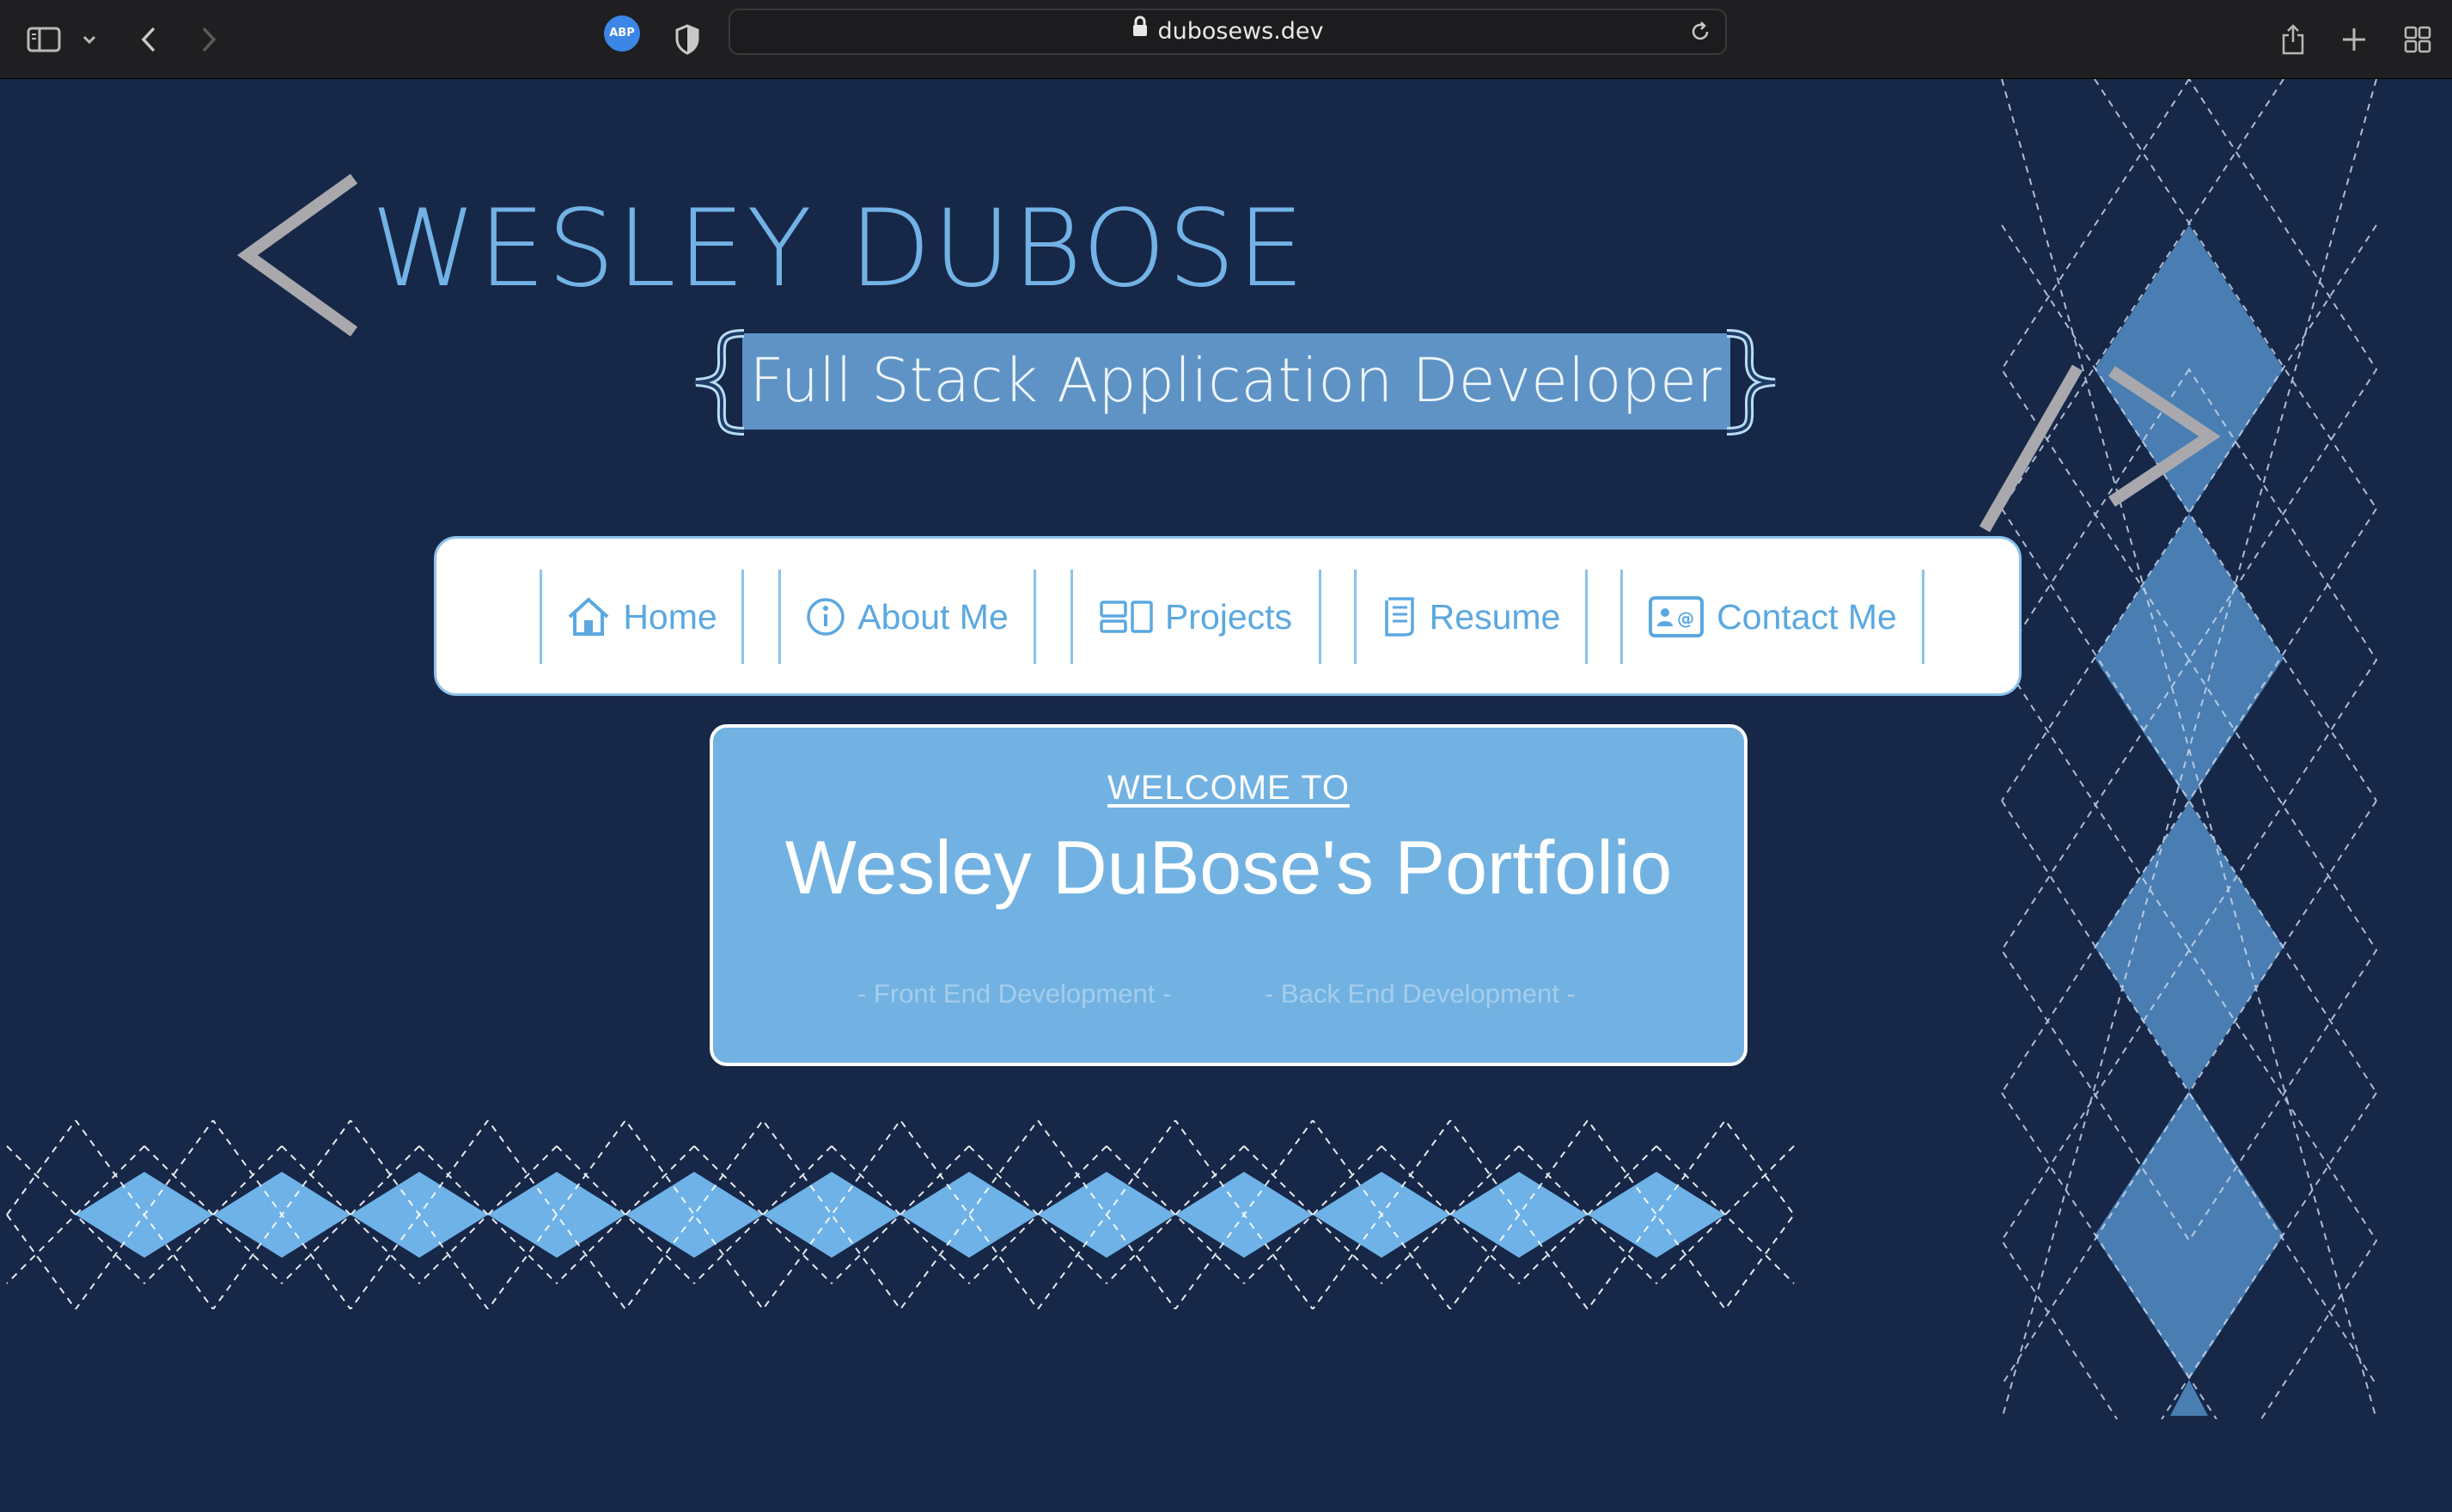 Image resolution: width=2452 pixels, height=1512 pixels. I want to click on nav-projects: Projects, so click(1196, 617).